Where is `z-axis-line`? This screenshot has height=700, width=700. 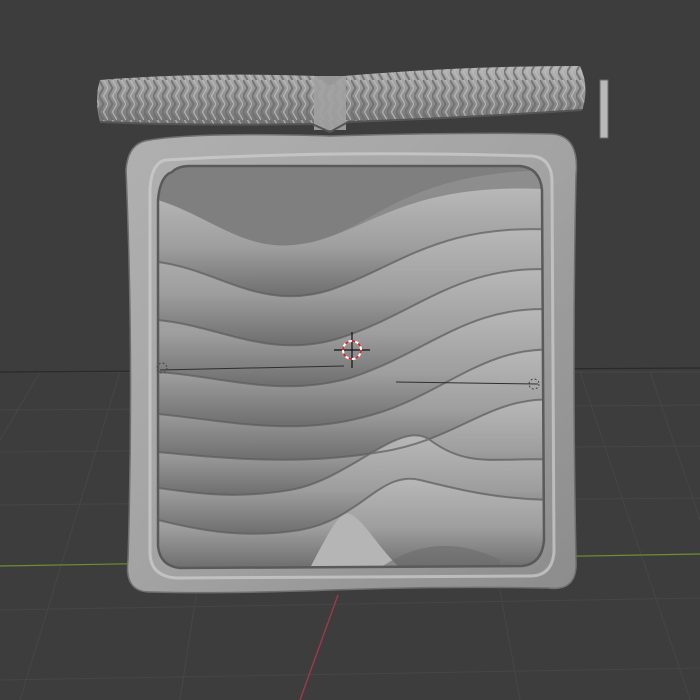 z-axis-line is located at coordinates (319, 647).